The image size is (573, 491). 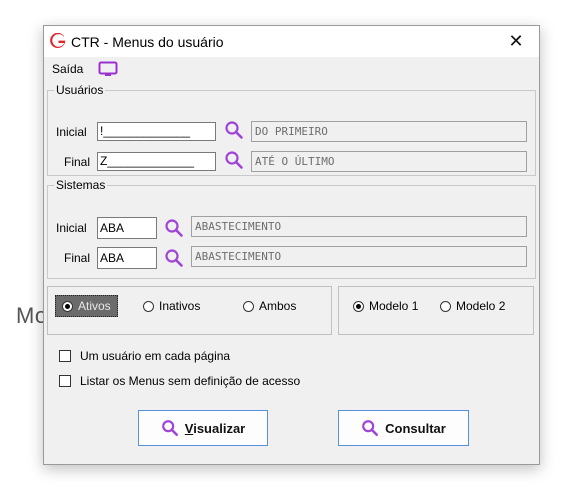 What do you see at coordinates (148, 306) in the screenshot?
I see `radio-inativos-indicator` at bounding box center [148, 306].